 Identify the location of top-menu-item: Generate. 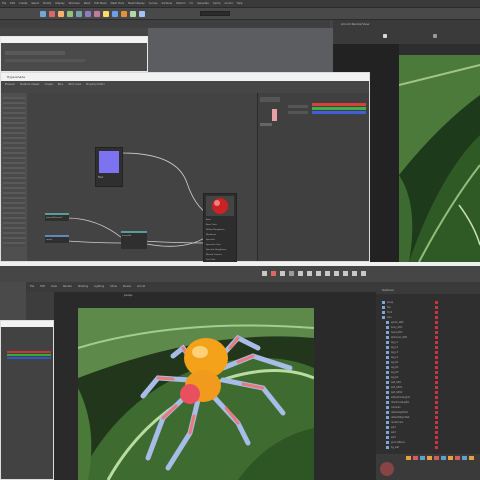
(203, 4).